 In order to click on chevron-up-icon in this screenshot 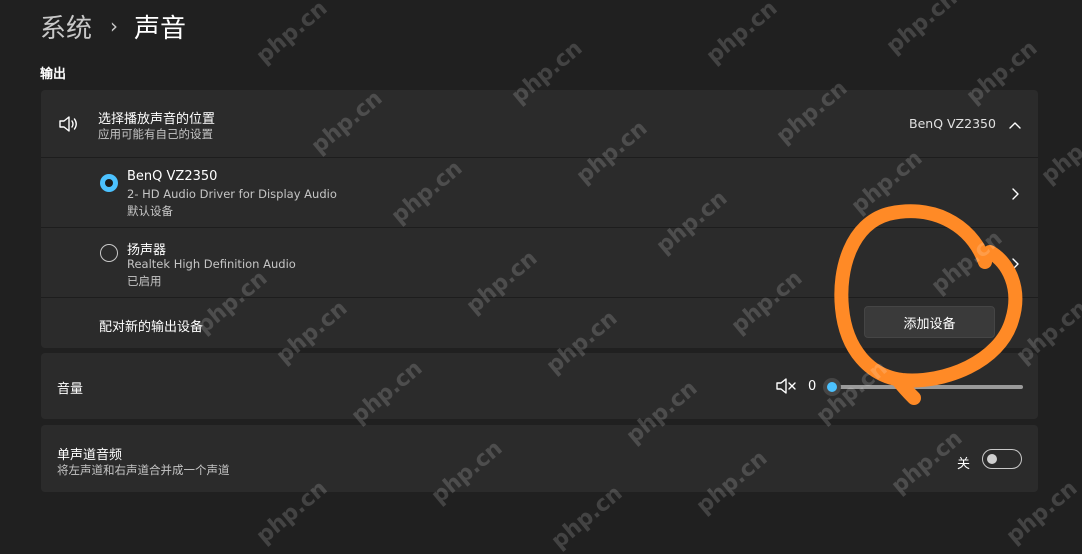, I will do `click(1015, 124)`.